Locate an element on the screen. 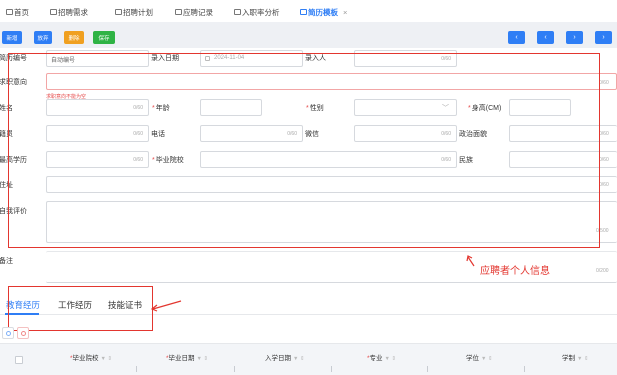  column-header-enroll-date: 入学日期 ▼ ⇕ is located at coordinates (285, 357).